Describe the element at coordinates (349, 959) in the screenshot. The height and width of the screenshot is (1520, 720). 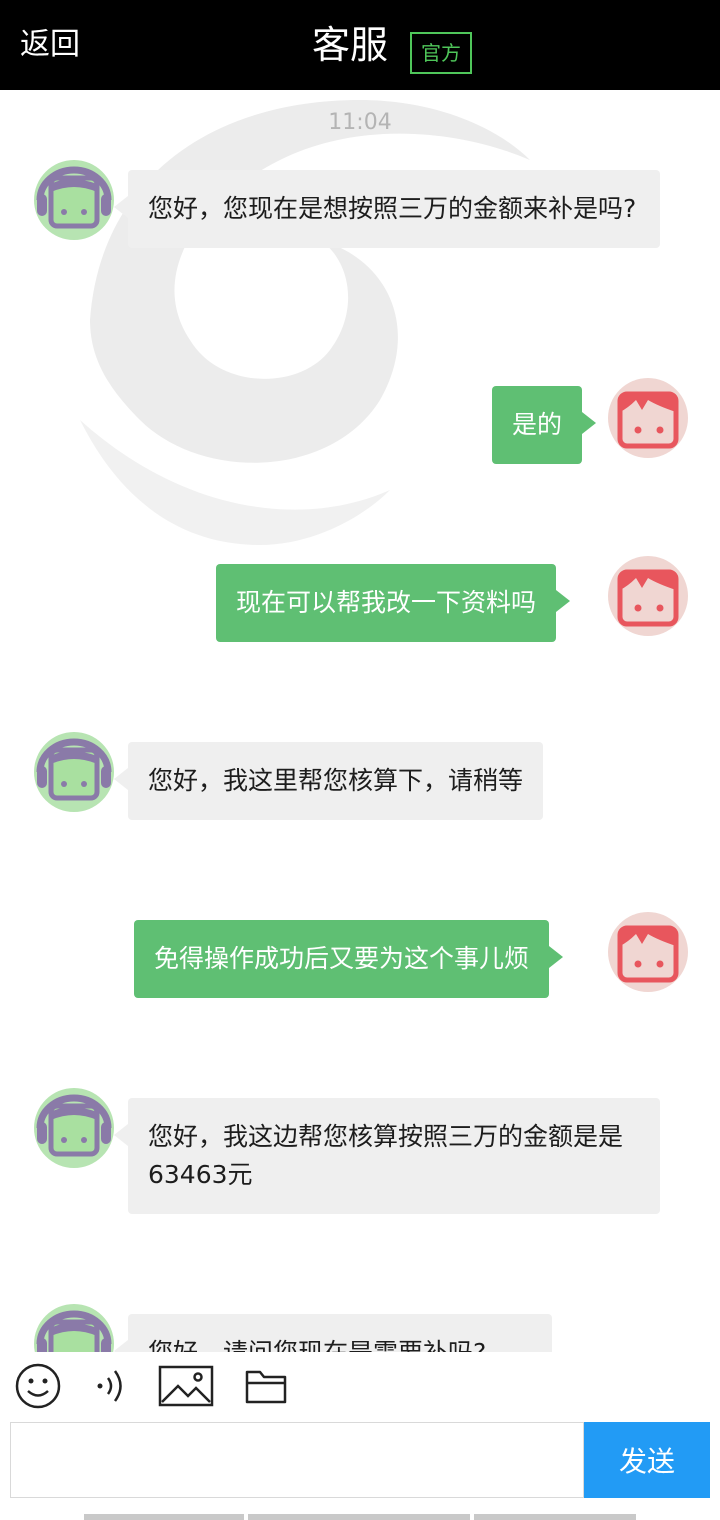
I see `user-message: 免得操作成功后又要为这个事儿烦` at that location.